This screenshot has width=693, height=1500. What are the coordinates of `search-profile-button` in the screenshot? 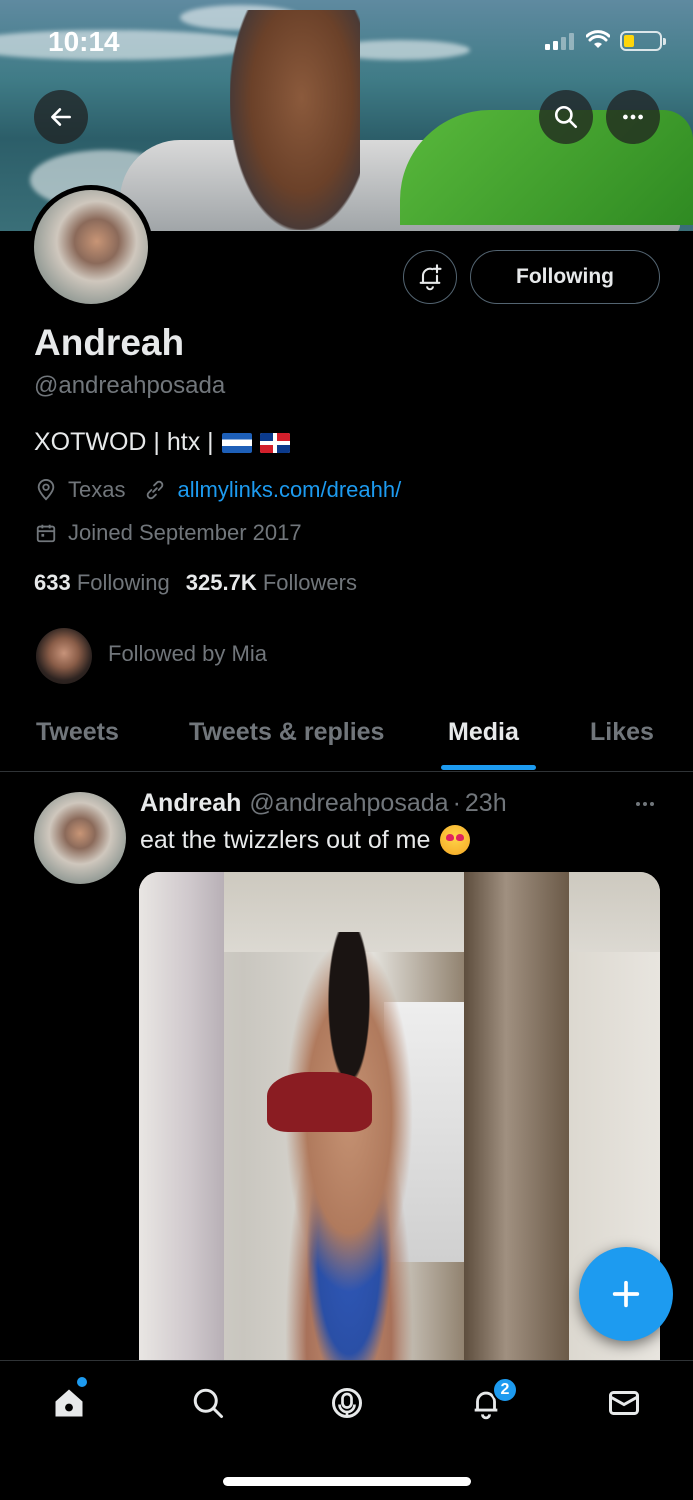 It's located at (566, 117).